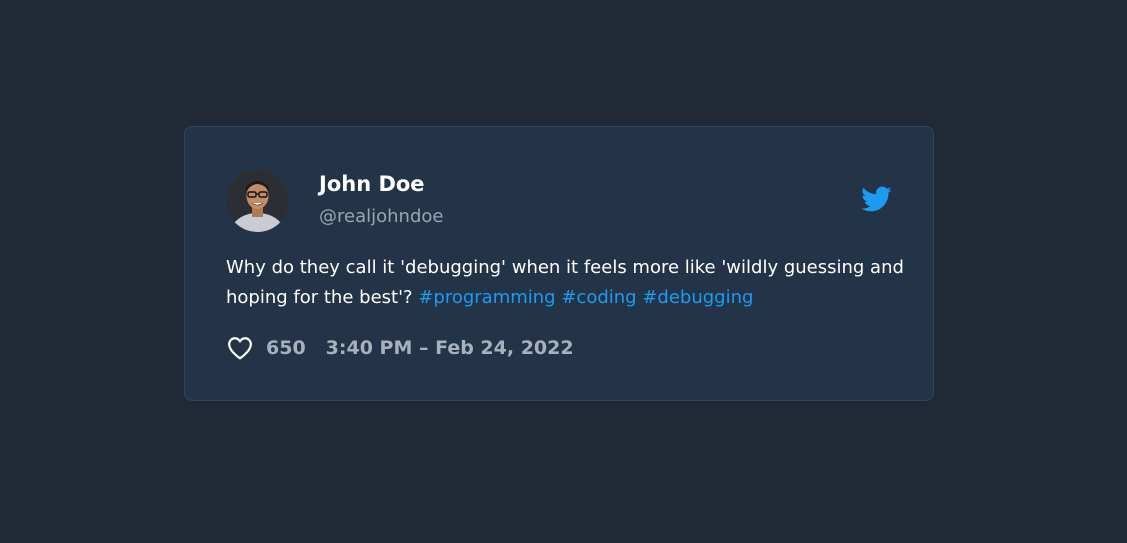 Image resolution: width=1127 pixels, height=543 pixels. I want to click on hashtag-debugging: #debugging, so click(697, 297).